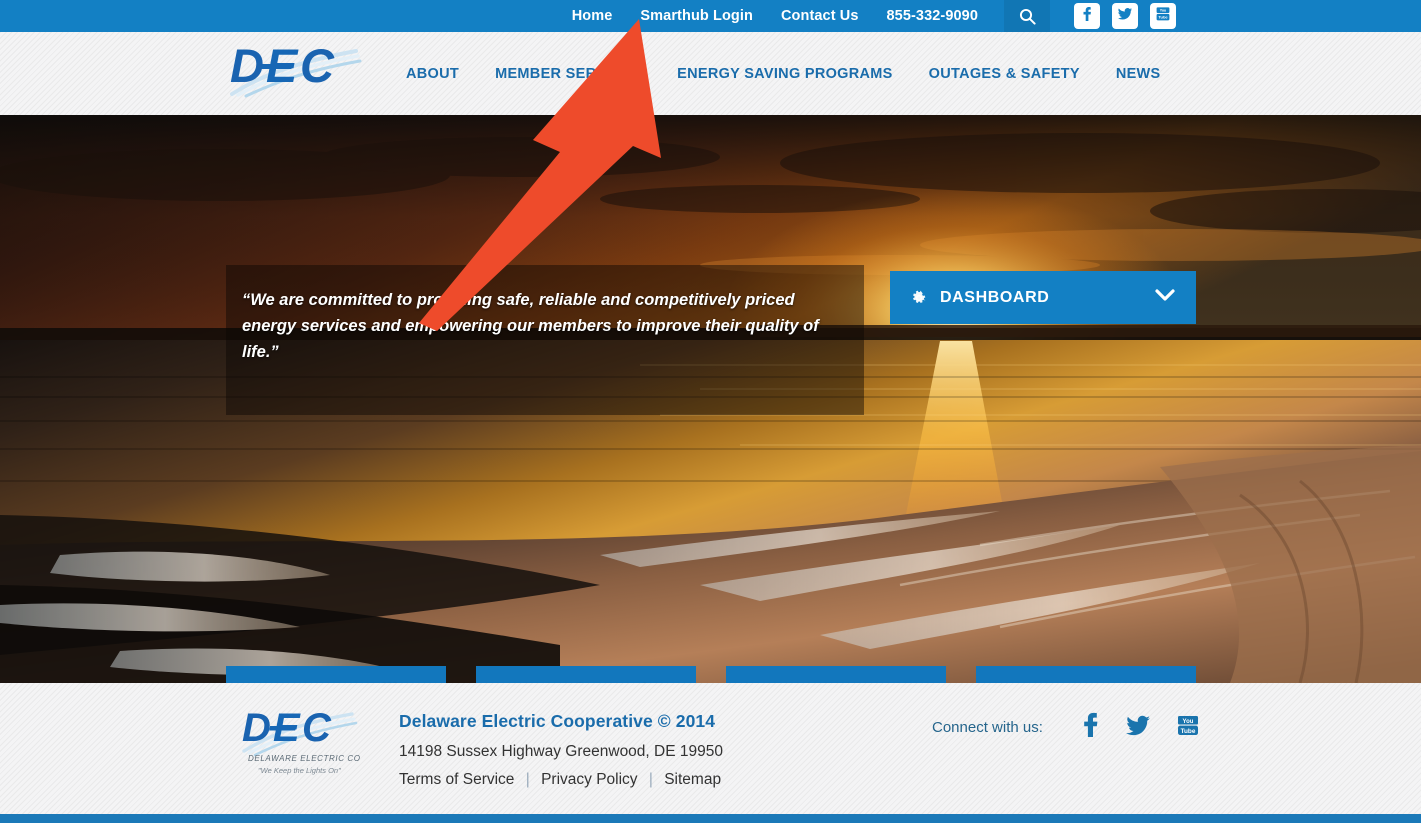 This screenshot has width=1421, height=823. I want to click on footer-bottom-bar, so click(710, 818).